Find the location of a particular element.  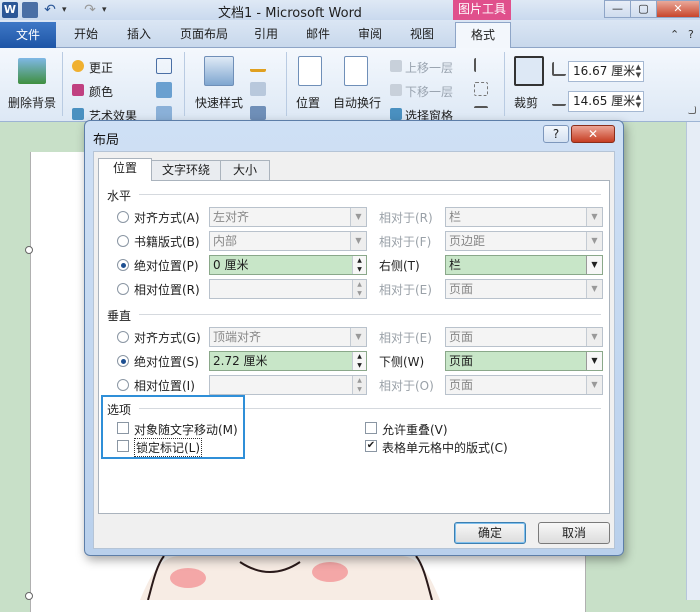

quick-styles-button: 快速样式 is located at coordinates (219, 102).